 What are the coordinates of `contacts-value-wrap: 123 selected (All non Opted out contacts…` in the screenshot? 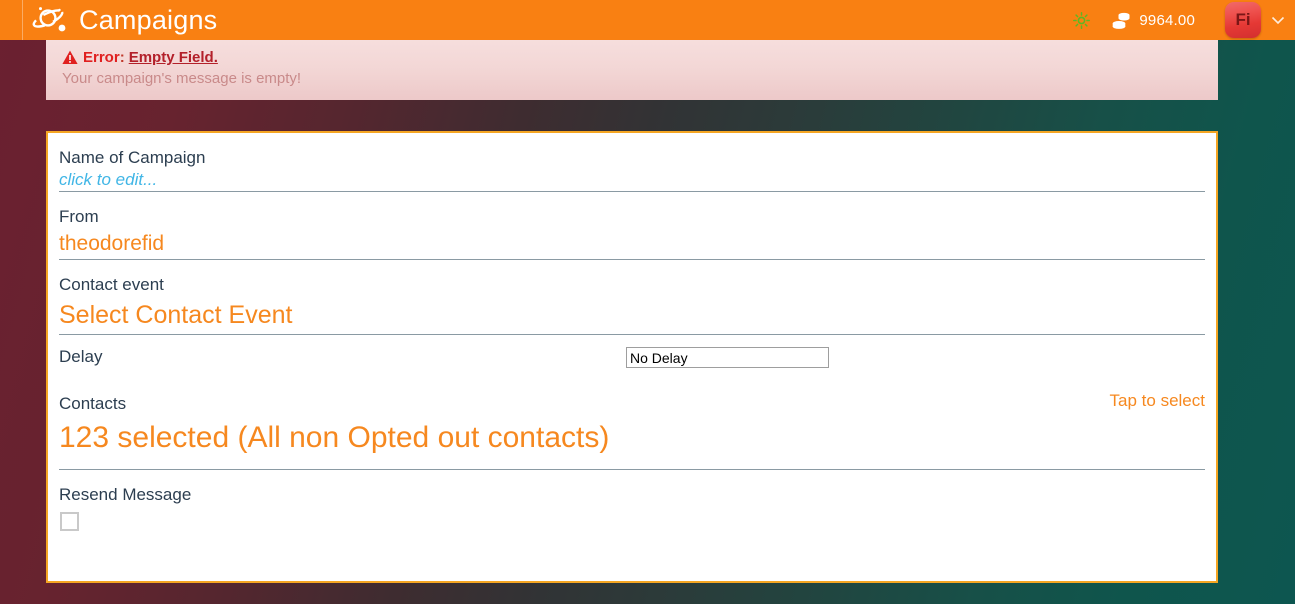 It's located at (632, 438).